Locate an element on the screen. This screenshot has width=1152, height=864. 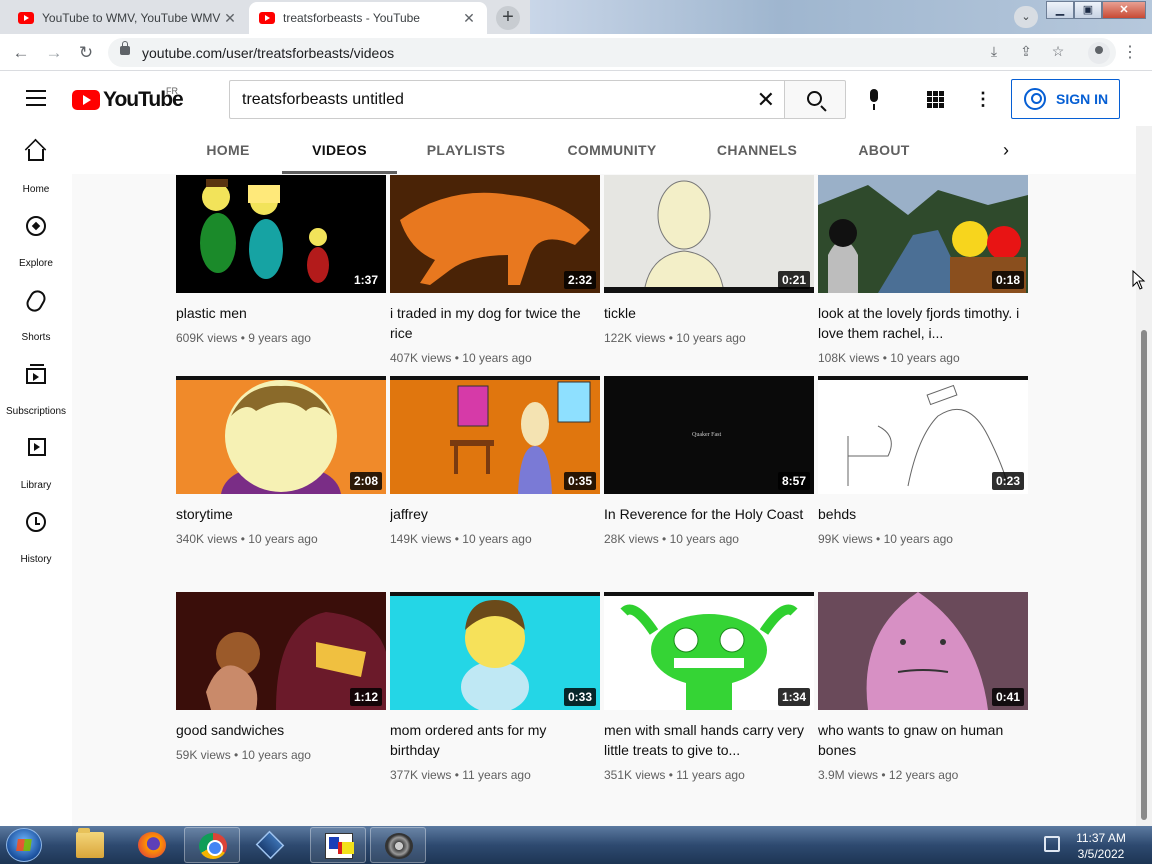
guide-item-subscriptions: Subscriptions is located at coordinates (36, 389).